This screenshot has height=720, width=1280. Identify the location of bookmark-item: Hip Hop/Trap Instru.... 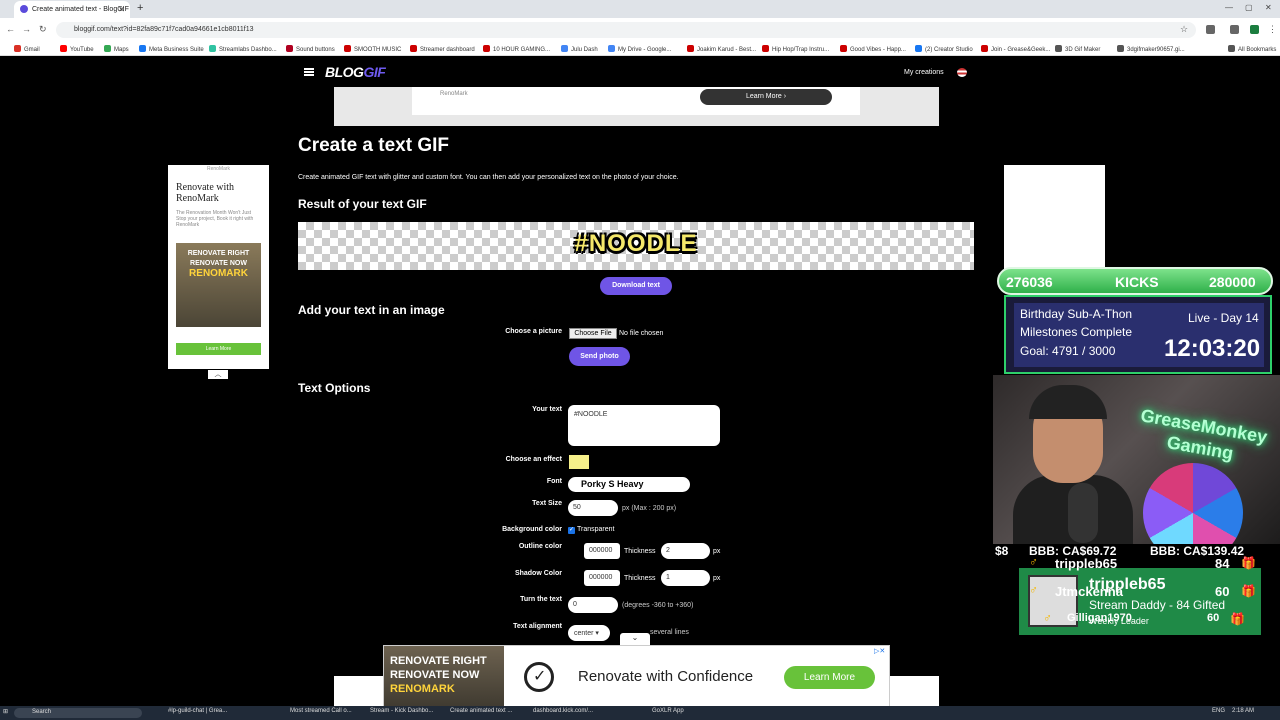
(795, 49).